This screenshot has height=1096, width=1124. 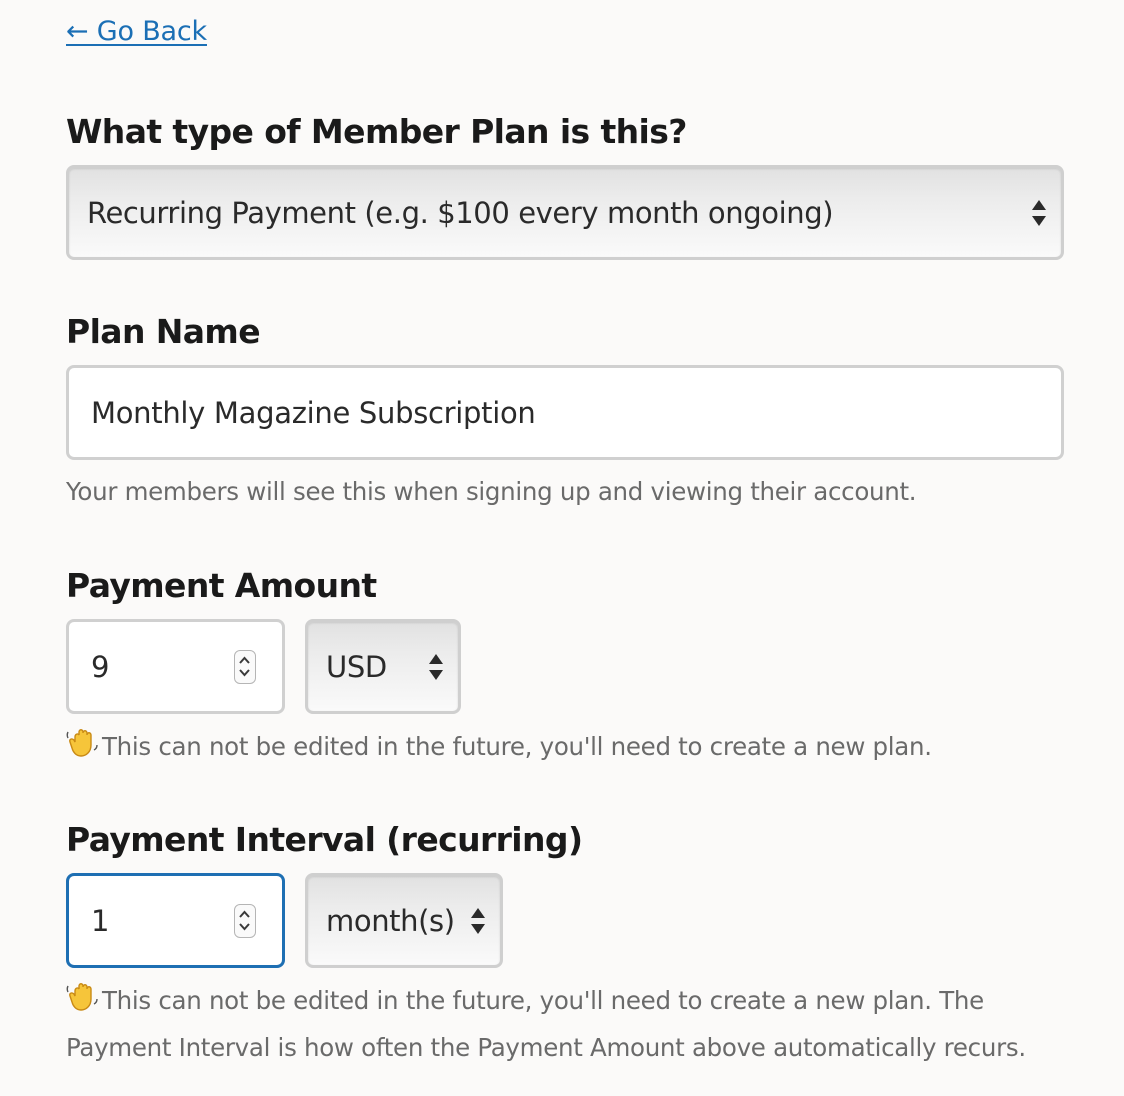 What do you see at coordinates (376, 131) in the screenshot?
I see `plan-type-label: What type of Member Plan is this?` at bounding box center [376, 131].